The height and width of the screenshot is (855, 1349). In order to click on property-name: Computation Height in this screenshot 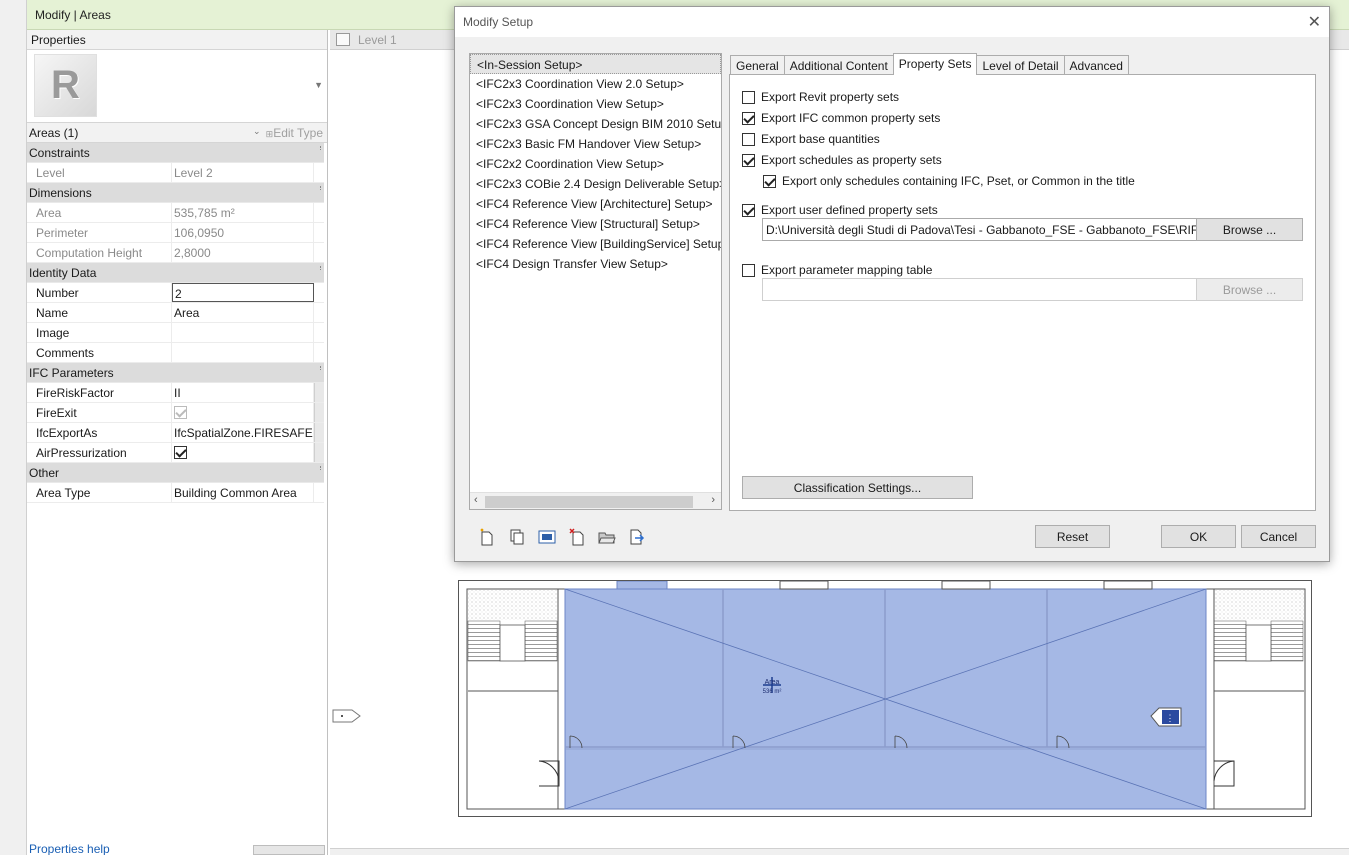, I will do `click(99, 252)`.